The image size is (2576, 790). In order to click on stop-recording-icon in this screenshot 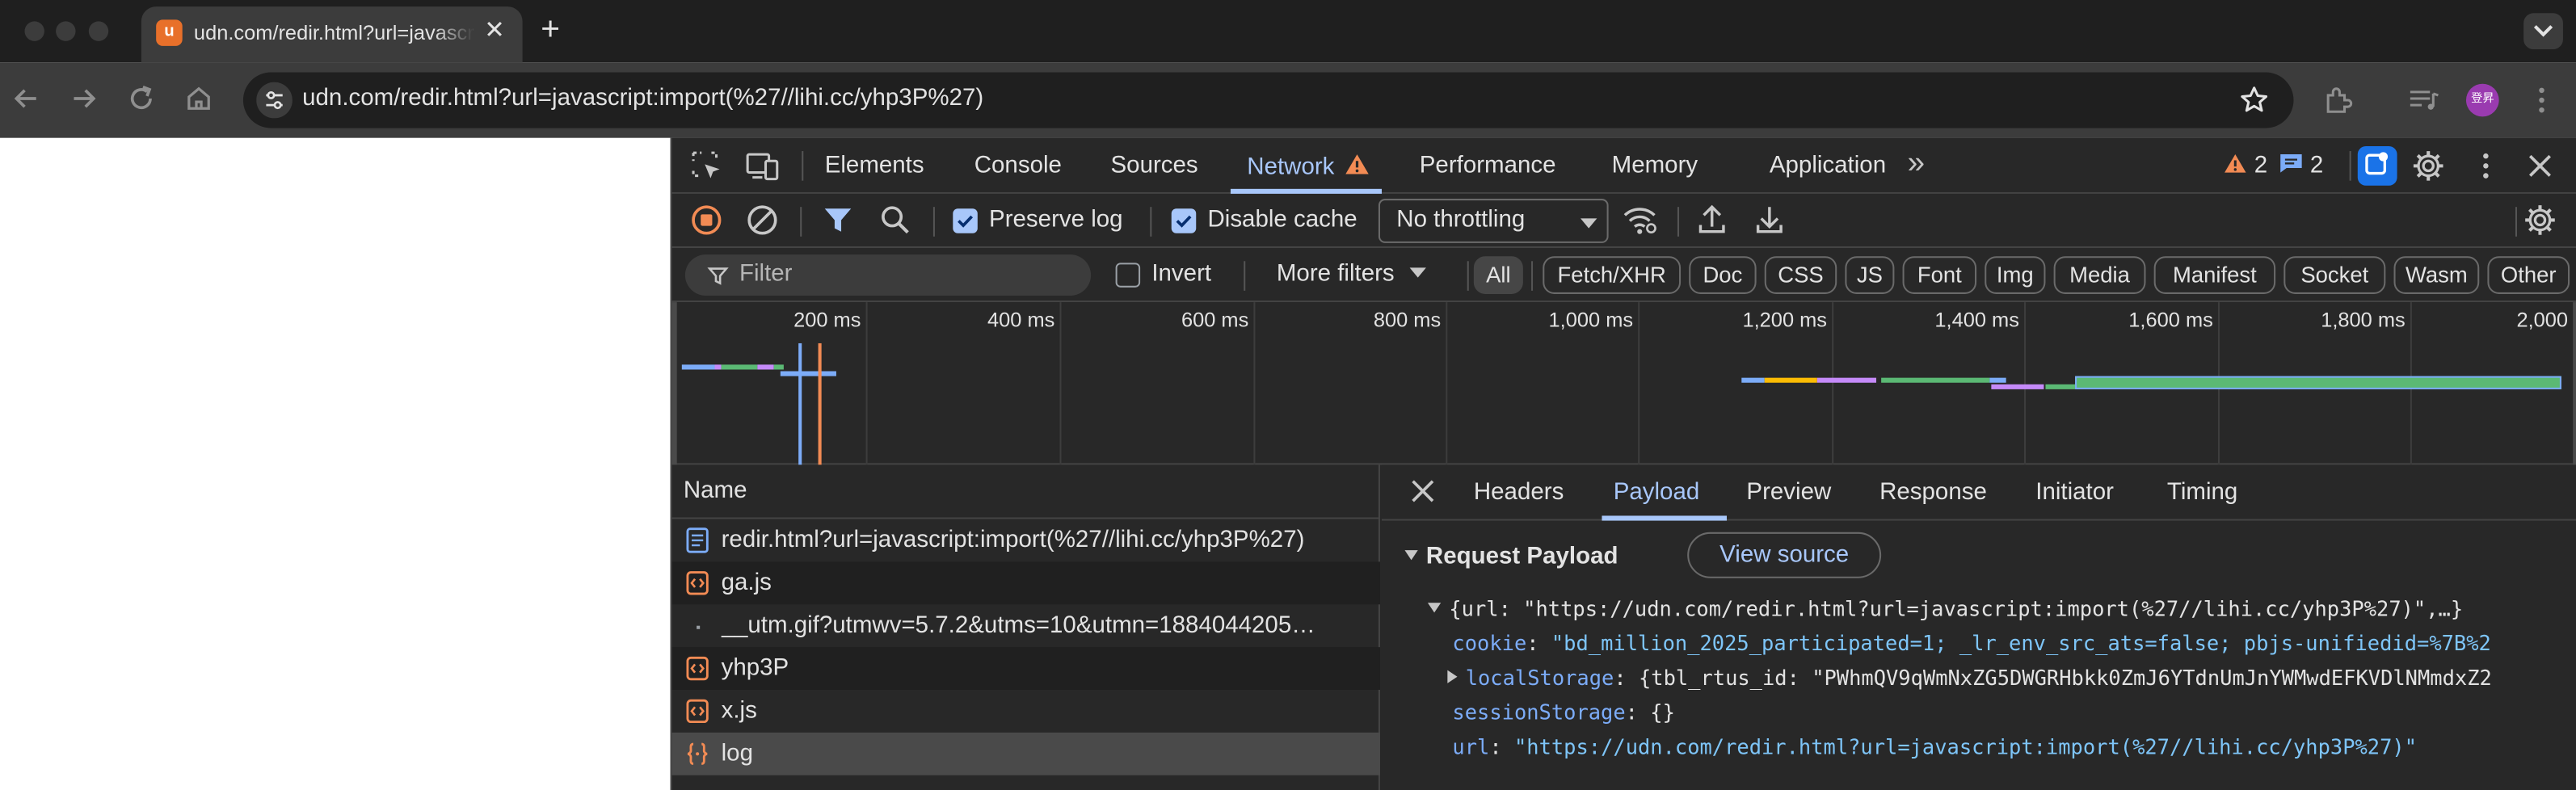, I will do `click(706, 220)`.